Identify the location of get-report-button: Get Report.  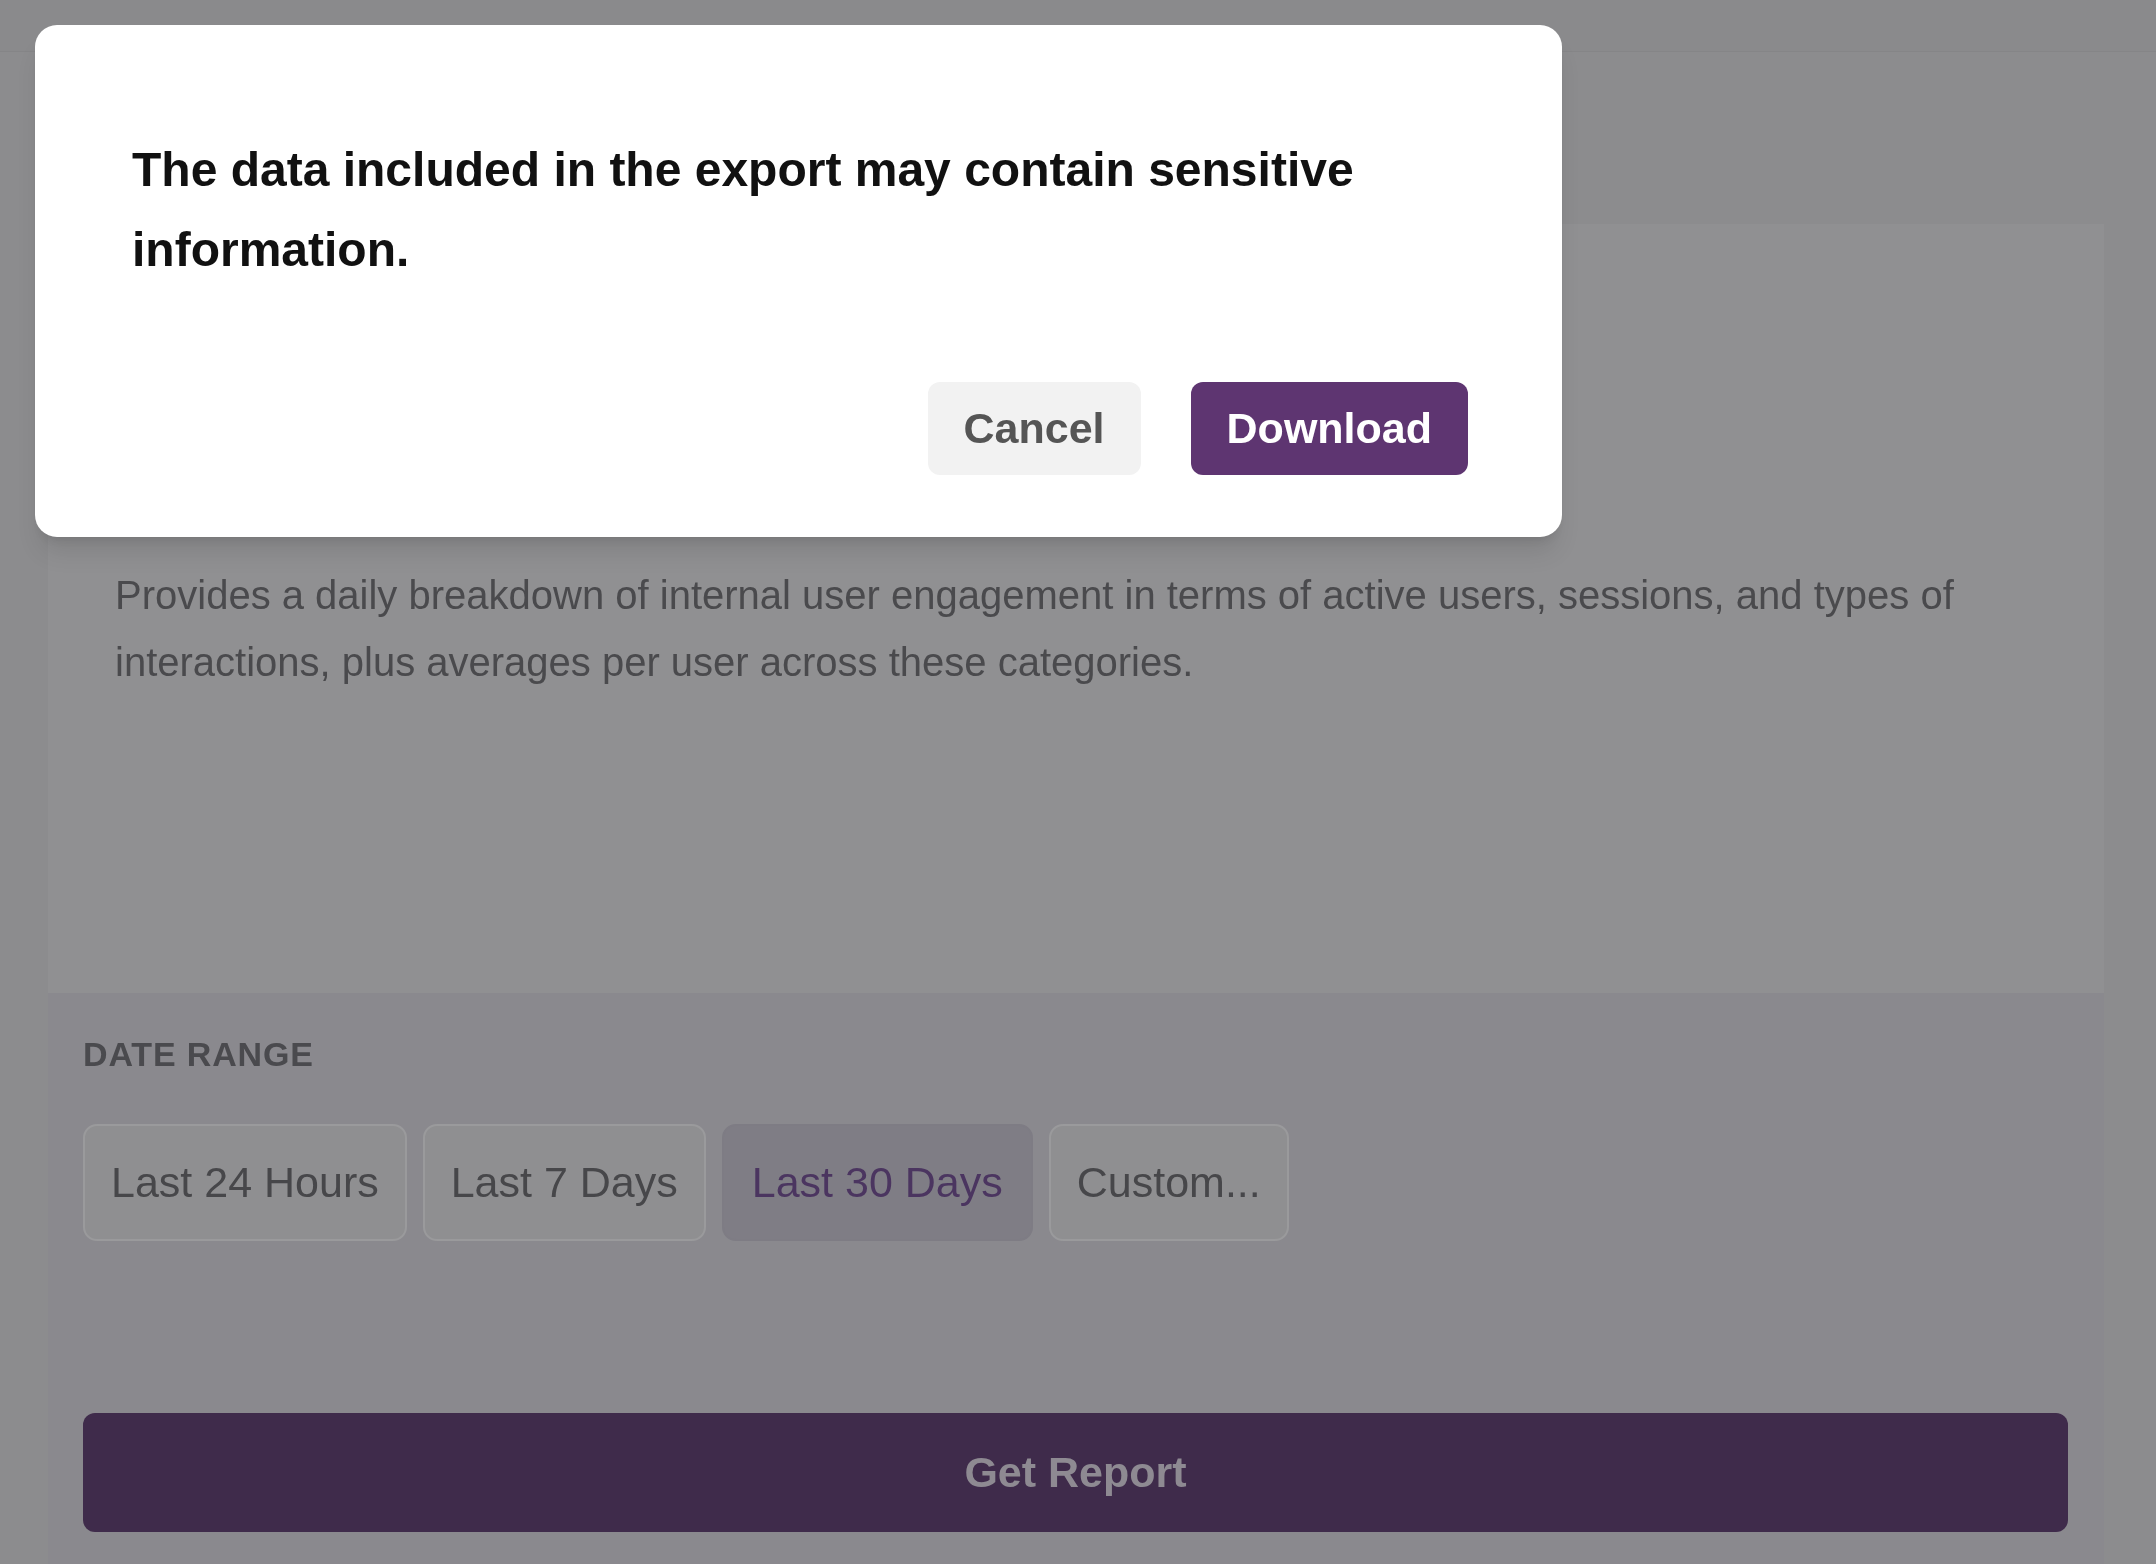
(1075, 1472).